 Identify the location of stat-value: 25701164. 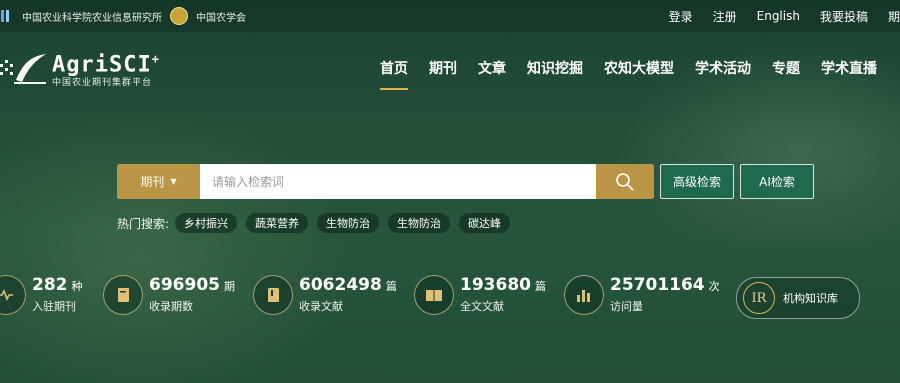
(657, 285).